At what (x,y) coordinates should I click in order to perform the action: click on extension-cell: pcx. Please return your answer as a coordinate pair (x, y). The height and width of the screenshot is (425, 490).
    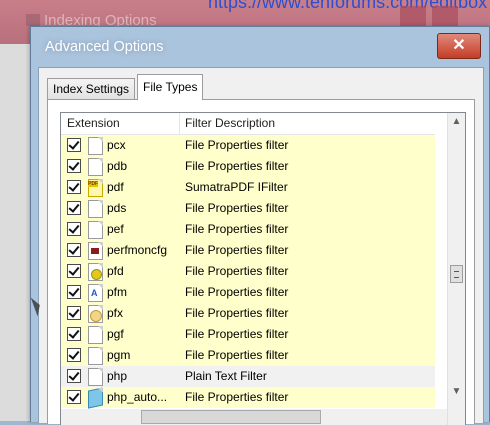
    Looking at the image, I should click on (116, 145).